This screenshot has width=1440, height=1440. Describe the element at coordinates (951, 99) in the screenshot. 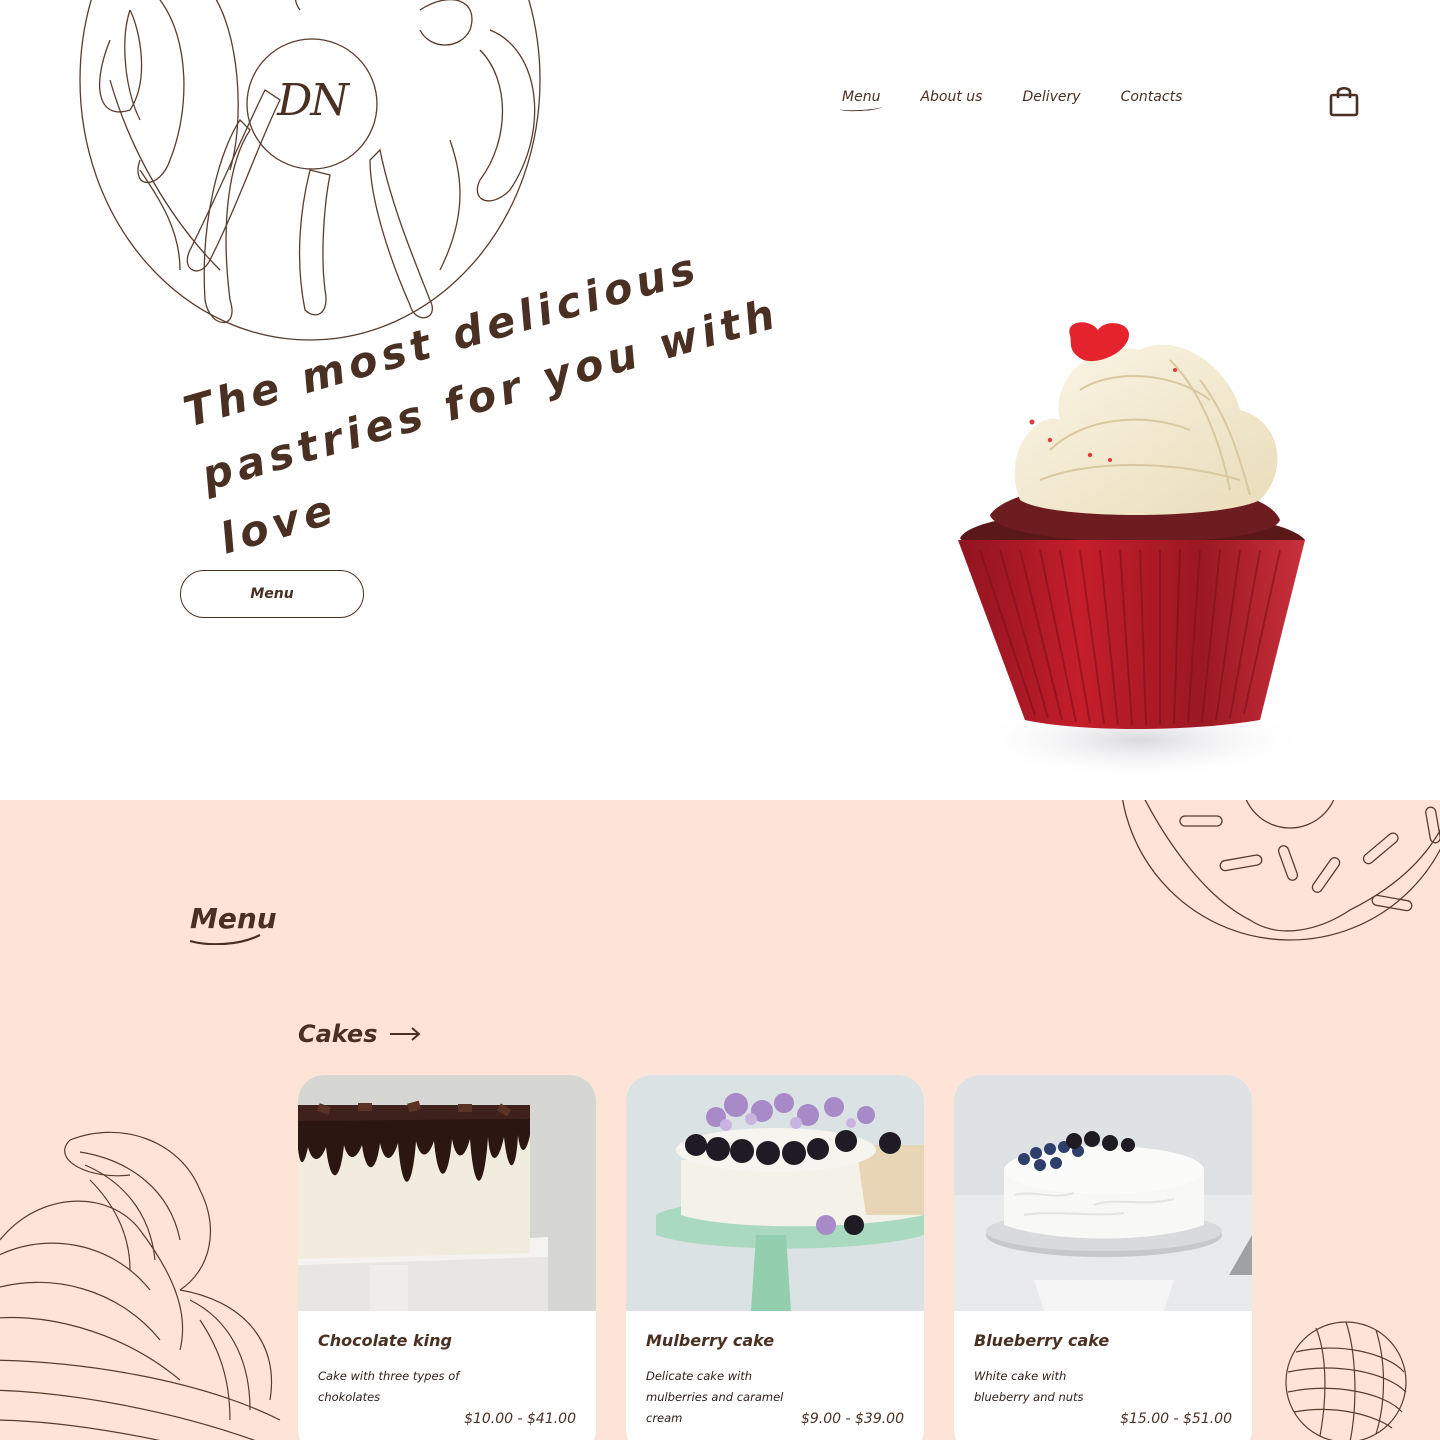

I see `nav-item-about-us: About us` at that location.